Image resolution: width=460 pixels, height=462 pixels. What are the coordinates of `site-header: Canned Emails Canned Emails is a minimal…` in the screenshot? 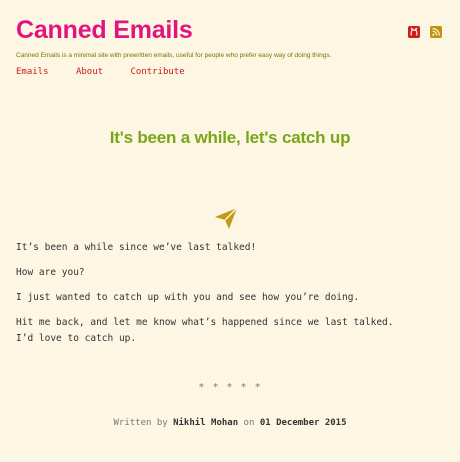 It's located at (230, 45).